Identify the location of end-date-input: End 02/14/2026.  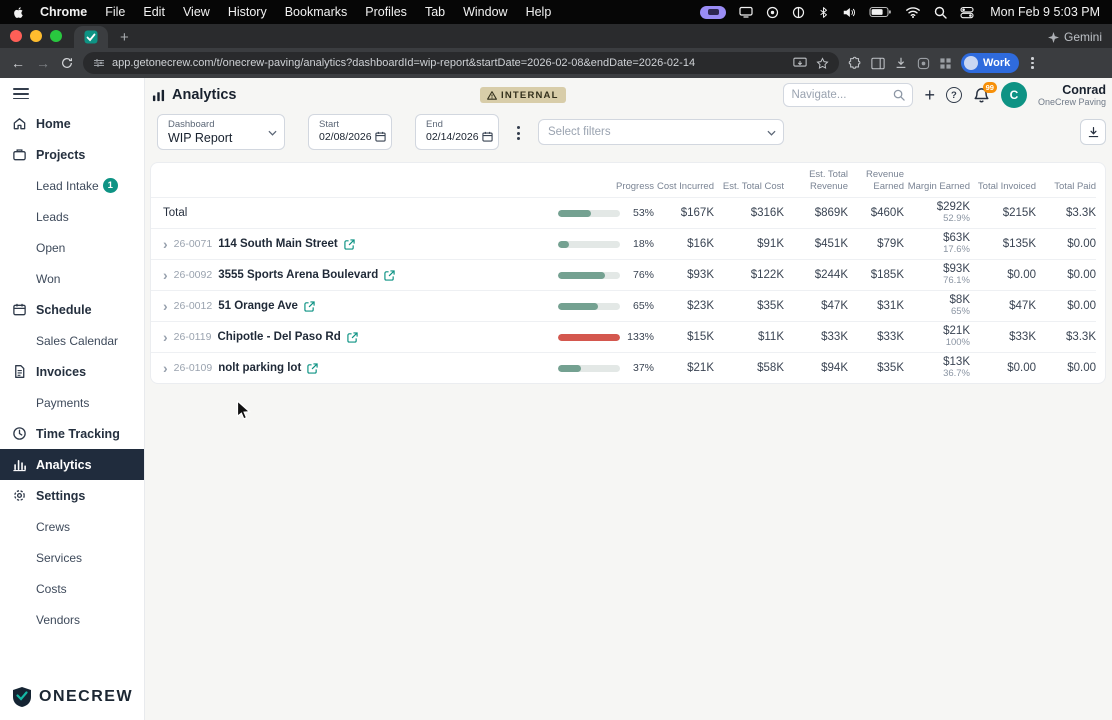
(457, 132).